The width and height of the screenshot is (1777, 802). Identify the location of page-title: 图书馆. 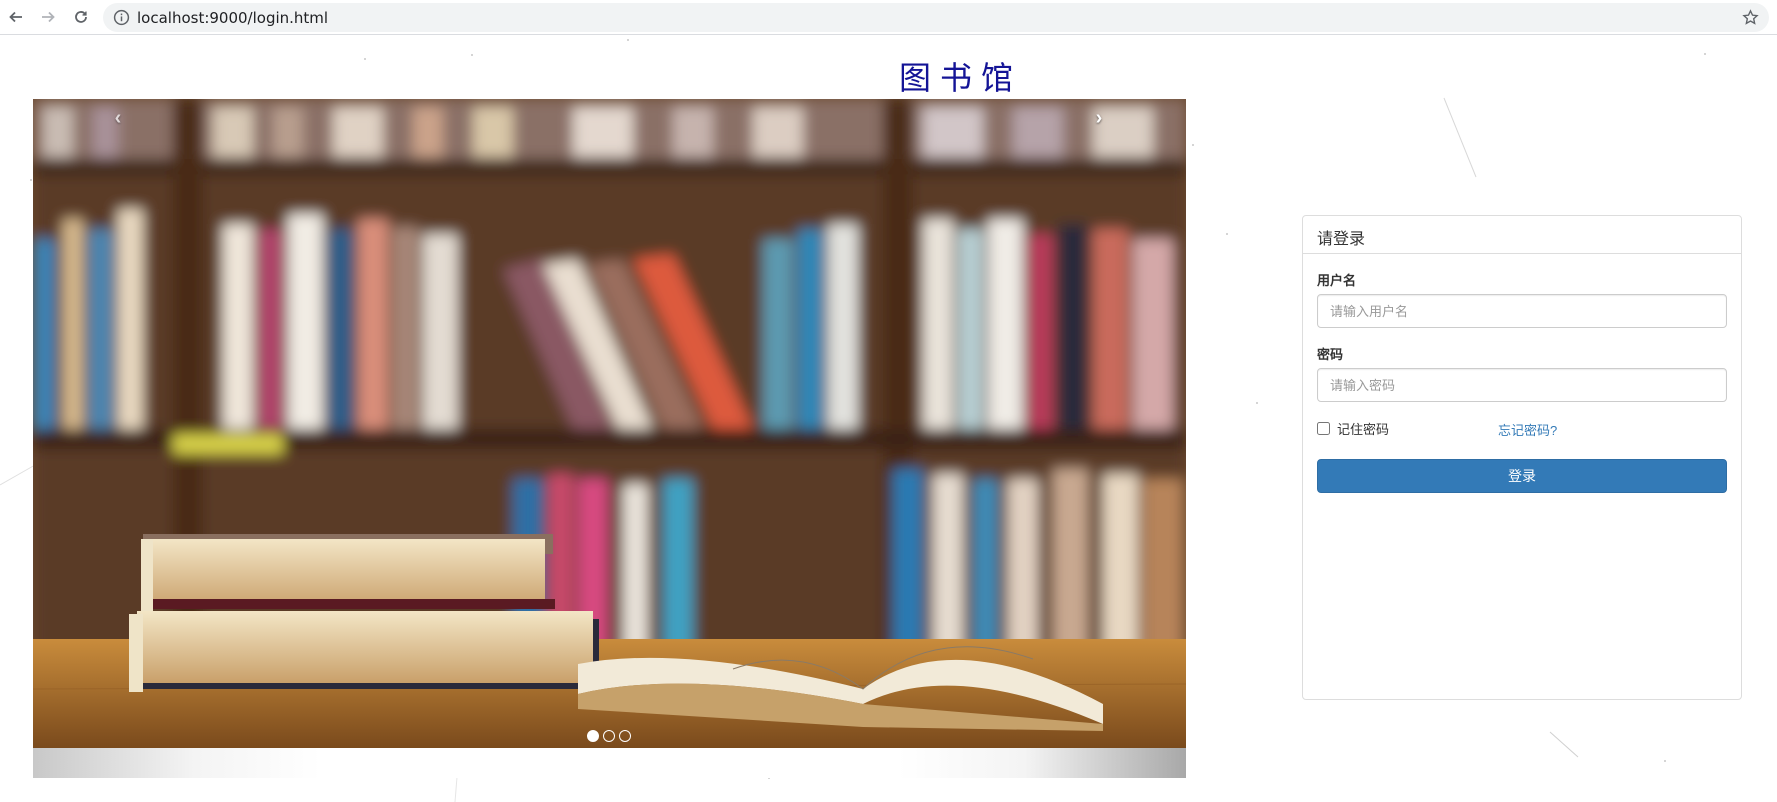
(961, 78).